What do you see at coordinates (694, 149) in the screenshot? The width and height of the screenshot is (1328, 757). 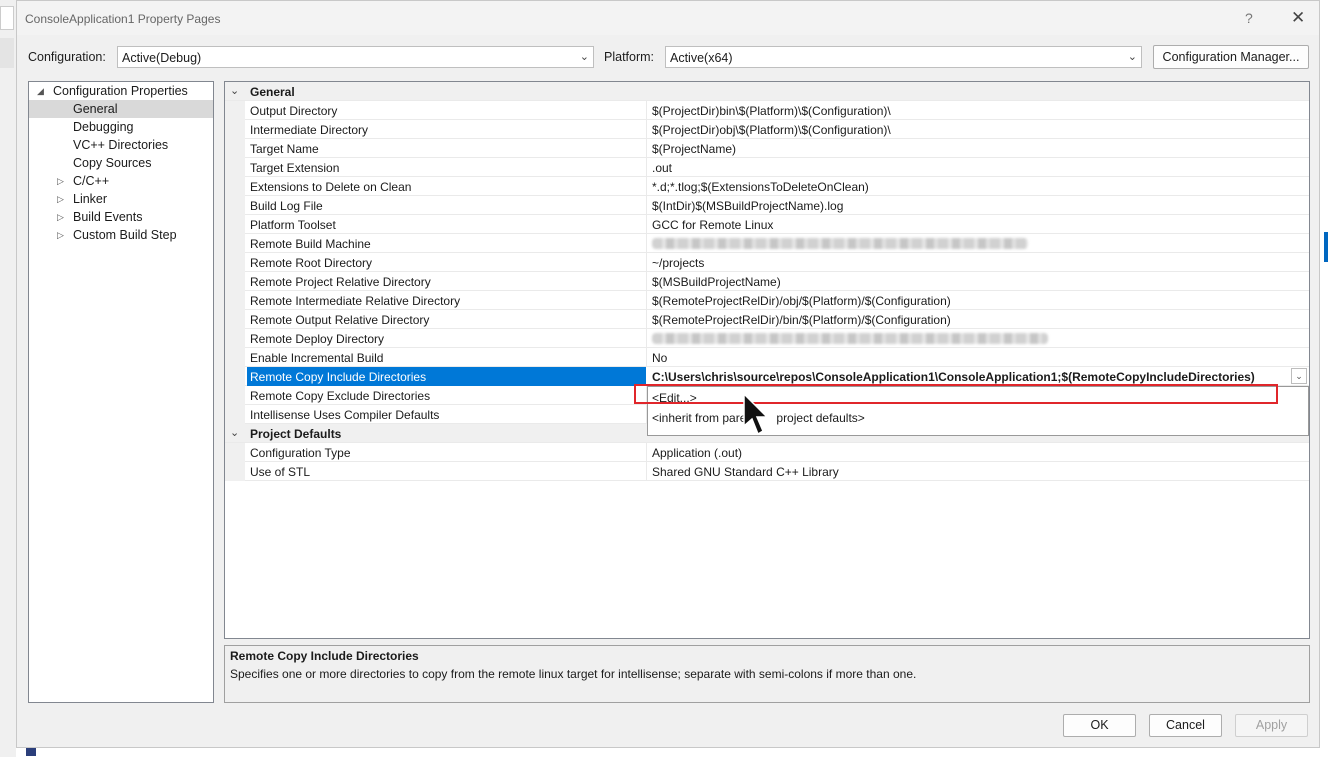 I see `property-value: $(ProjectName)` at bounding box center [694, 149].